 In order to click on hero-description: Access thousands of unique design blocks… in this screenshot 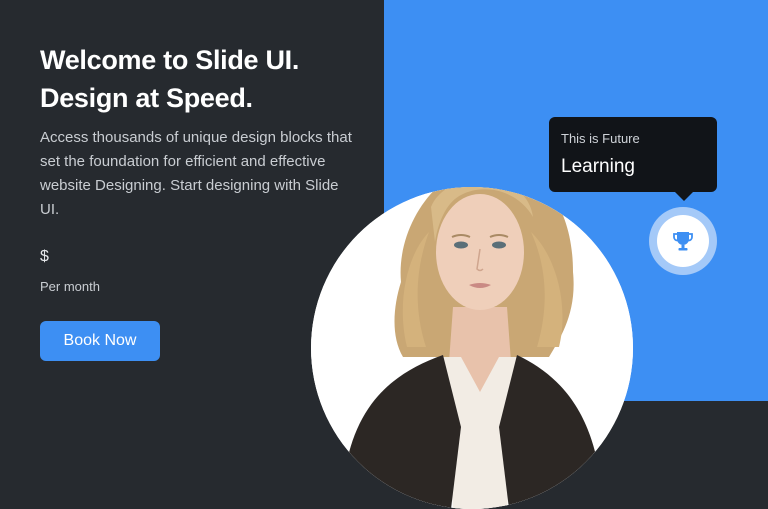, I will do `click(196, 173)`.